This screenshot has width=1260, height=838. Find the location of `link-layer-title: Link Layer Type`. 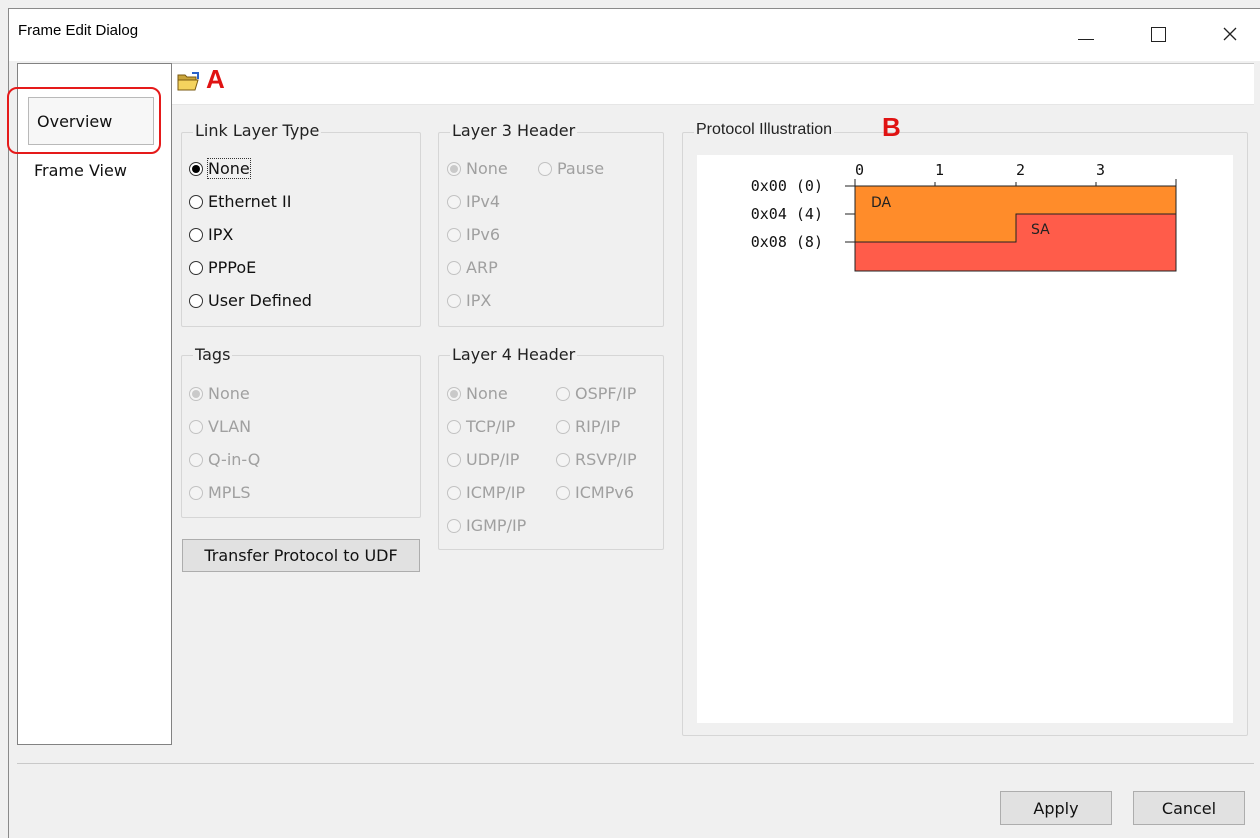

link-layer-title: Link Layer Type is located at coordinates (257, 130).